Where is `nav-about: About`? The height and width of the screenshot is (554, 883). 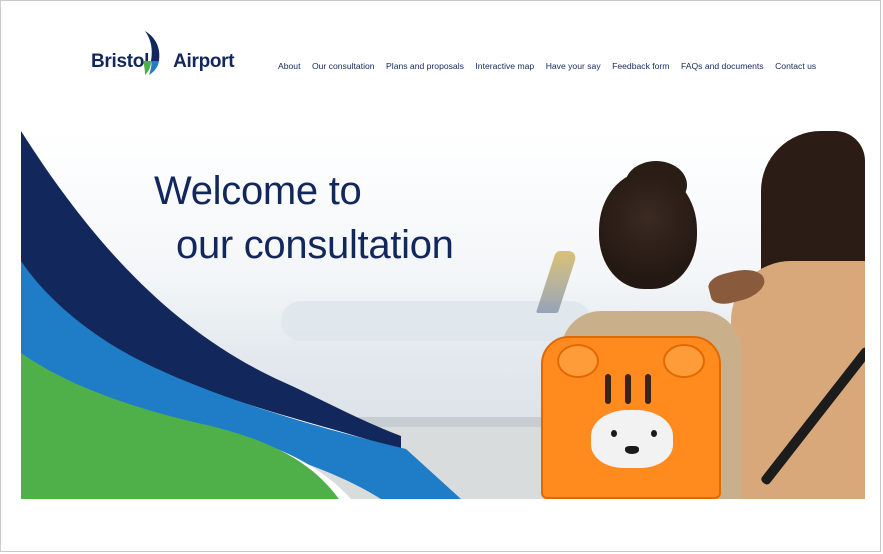
nav-about: About is located at coordinates (289, 66).